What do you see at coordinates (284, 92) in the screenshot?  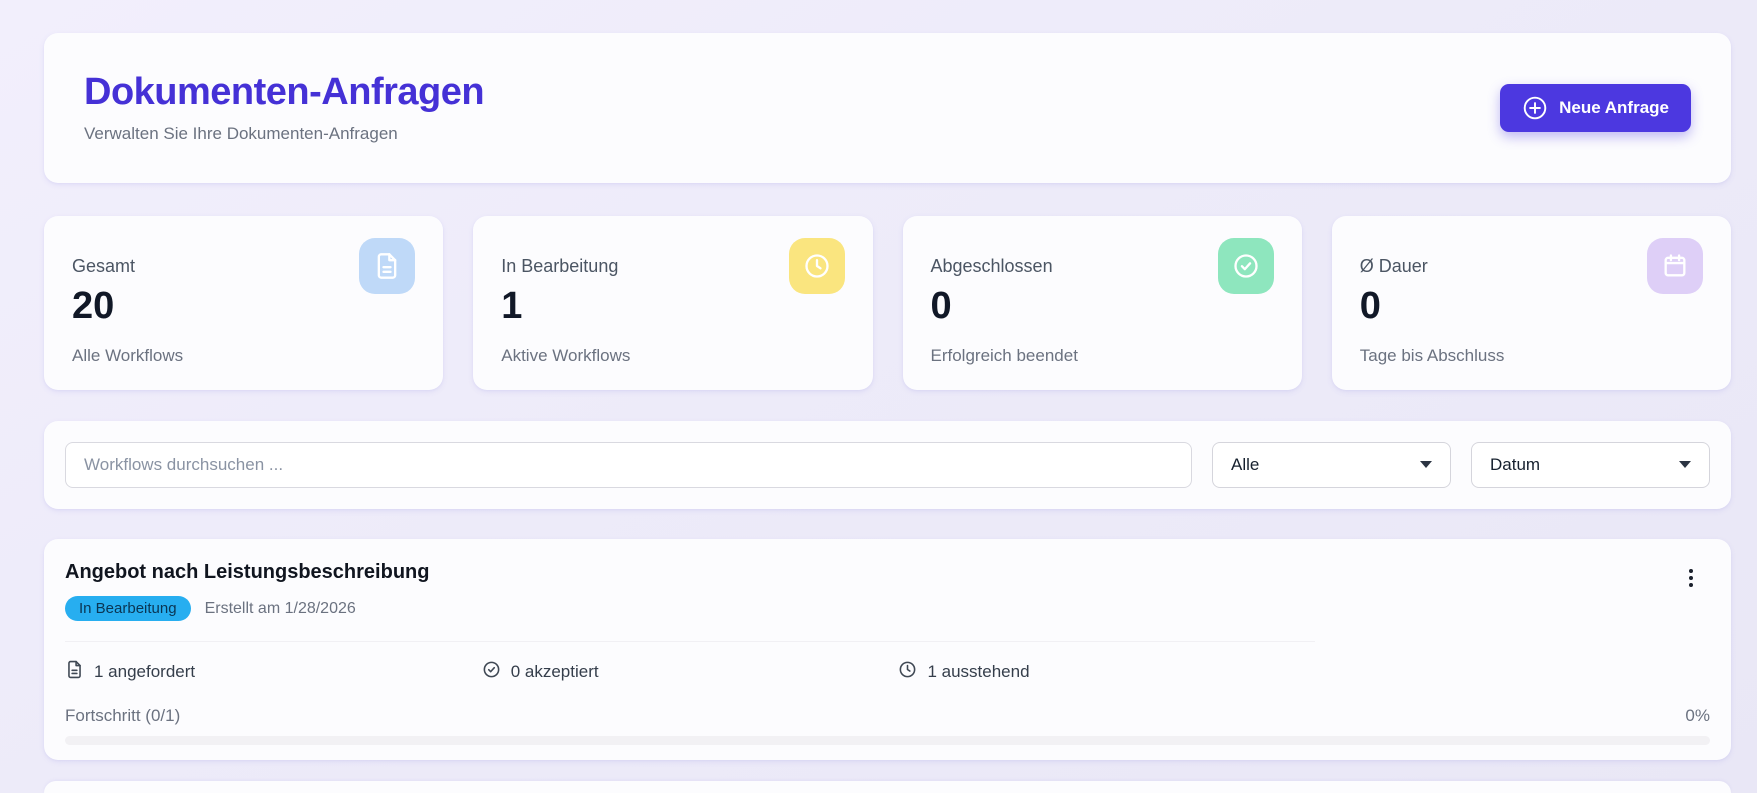 I see `page-title: Dokumenten-Anfragen` at bounding box center [284, 92].